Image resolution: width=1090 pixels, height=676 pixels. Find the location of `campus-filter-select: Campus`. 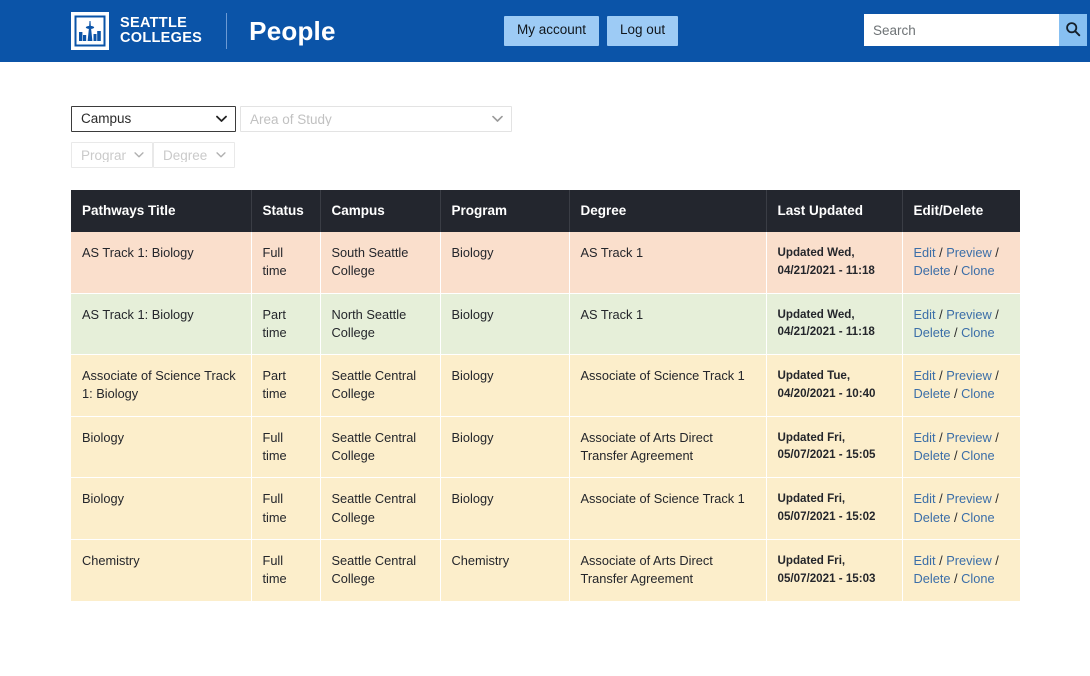

campus-filter-select: Campus is located at coordinates (153, 119).